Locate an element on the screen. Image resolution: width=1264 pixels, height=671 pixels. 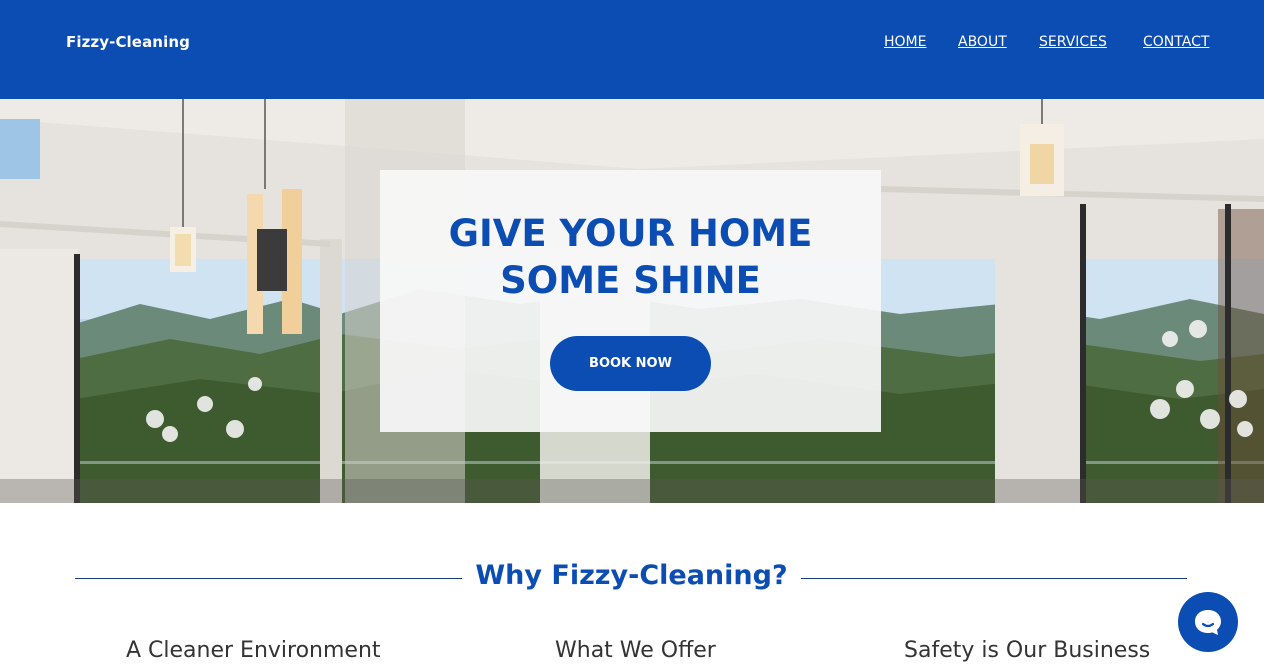
chat-widget-button is located at coordinates (1208, 622).